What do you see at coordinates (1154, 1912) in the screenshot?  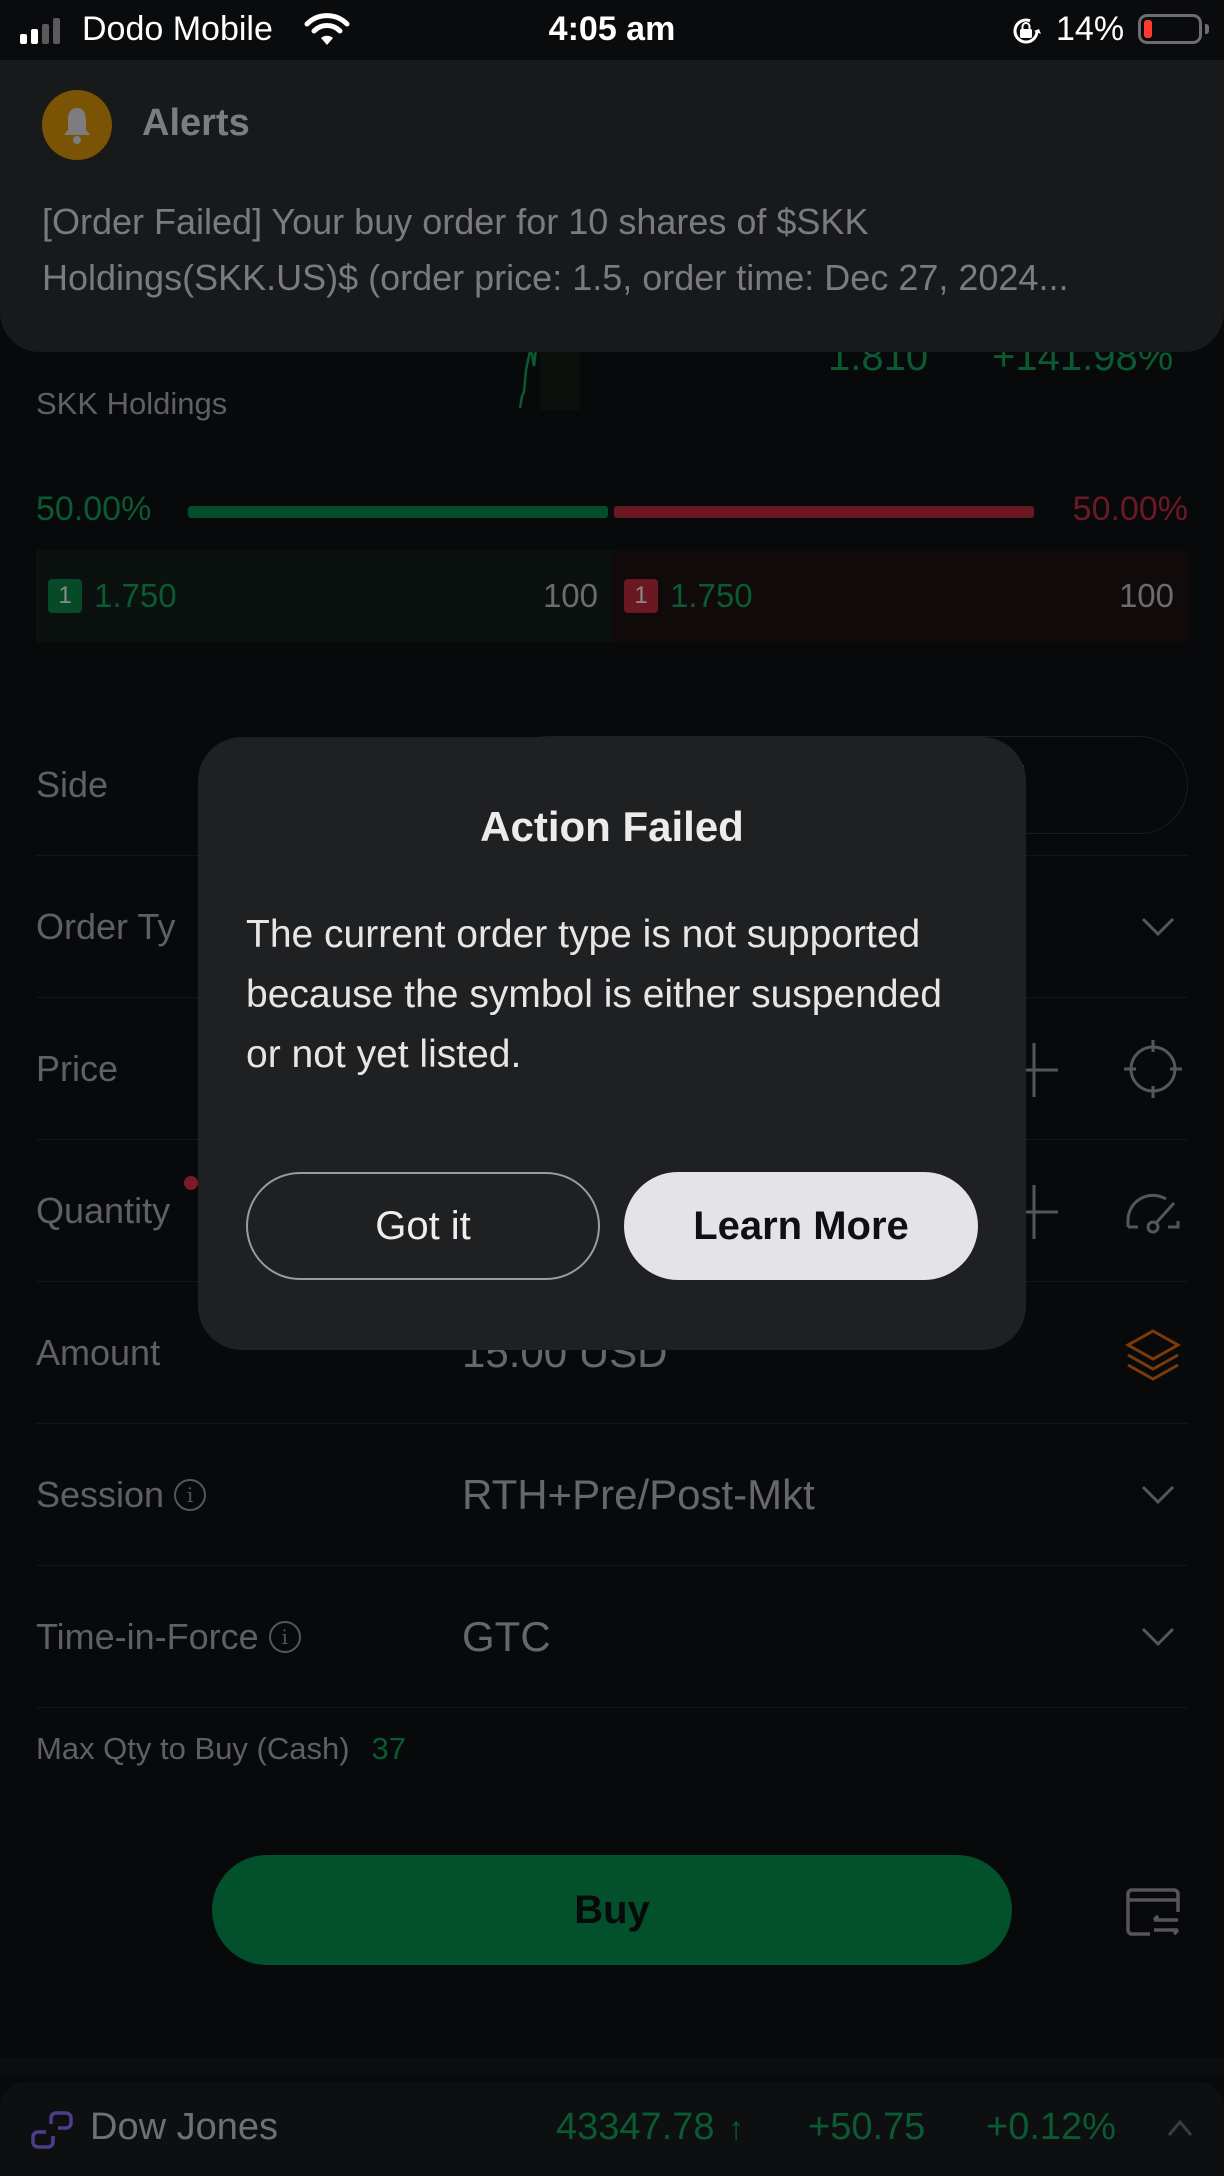 I see `card-swap-icon` at bounding box center [1154, 1912].